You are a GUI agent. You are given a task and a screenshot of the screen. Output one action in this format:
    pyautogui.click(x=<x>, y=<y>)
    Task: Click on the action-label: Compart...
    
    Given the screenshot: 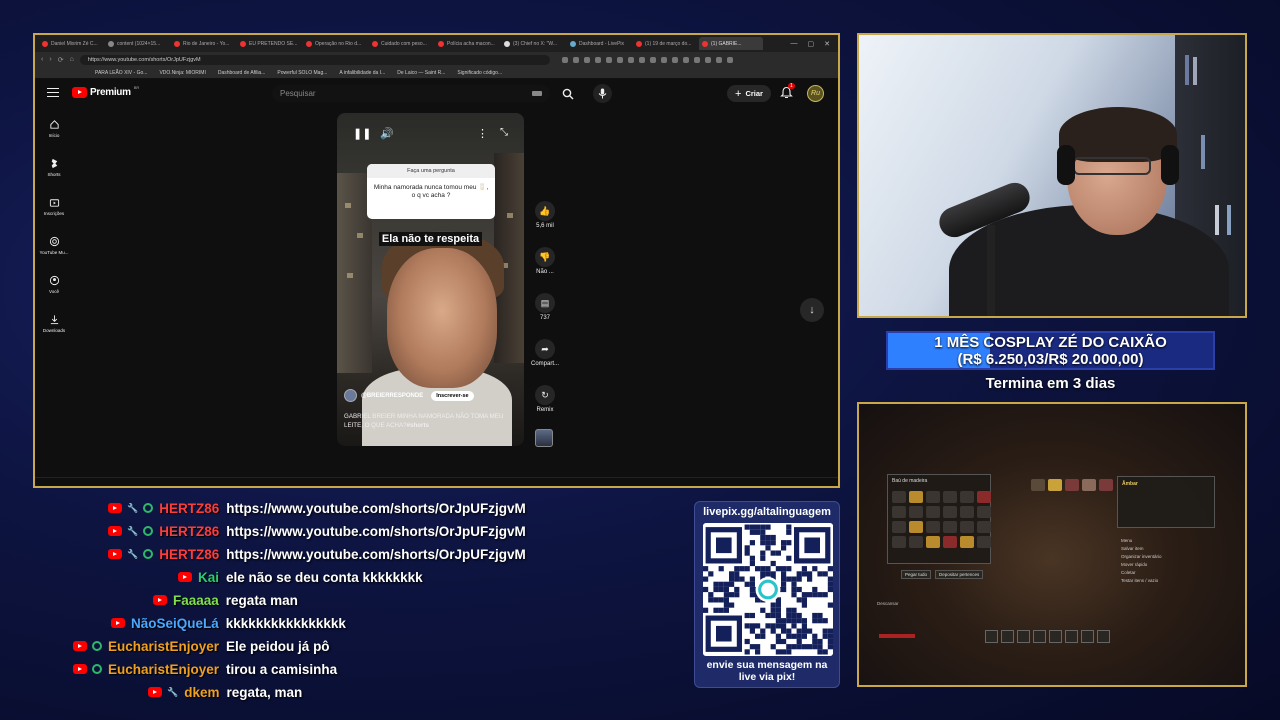 What is the action you would take?
    pyautogui.click(x=544, y=364)
    